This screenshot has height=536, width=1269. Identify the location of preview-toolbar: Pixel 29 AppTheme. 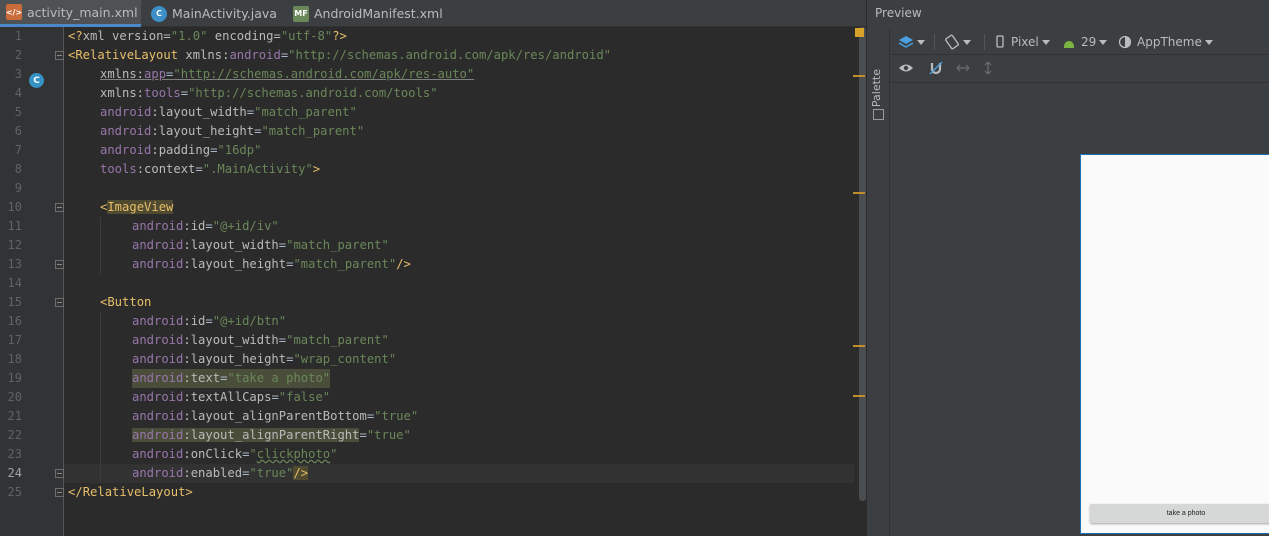
(1079, 42).